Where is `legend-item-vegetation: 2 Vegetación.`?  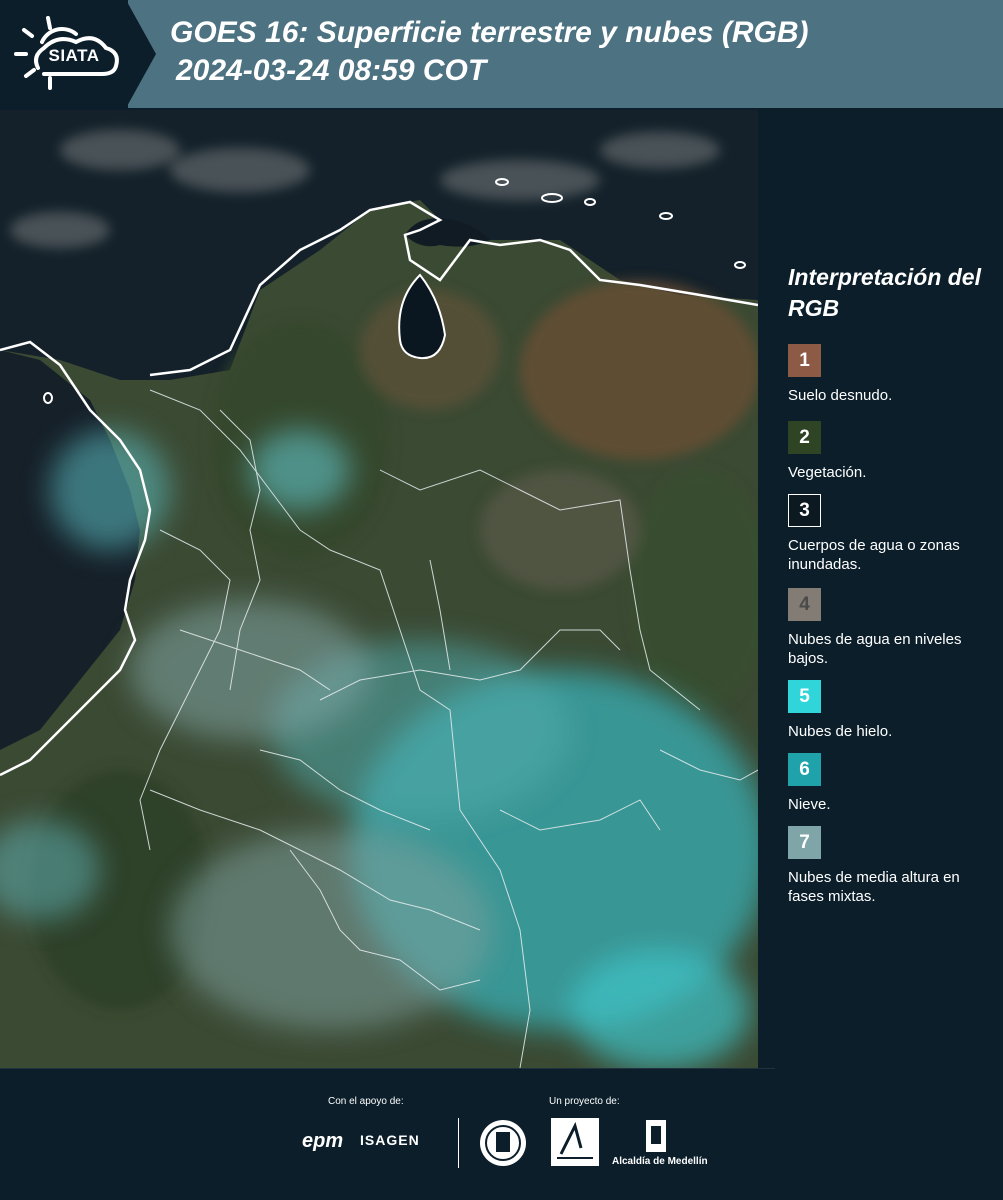
legend-item-vegetation: 2 Vegetación. is located at coordinates (893, 451).